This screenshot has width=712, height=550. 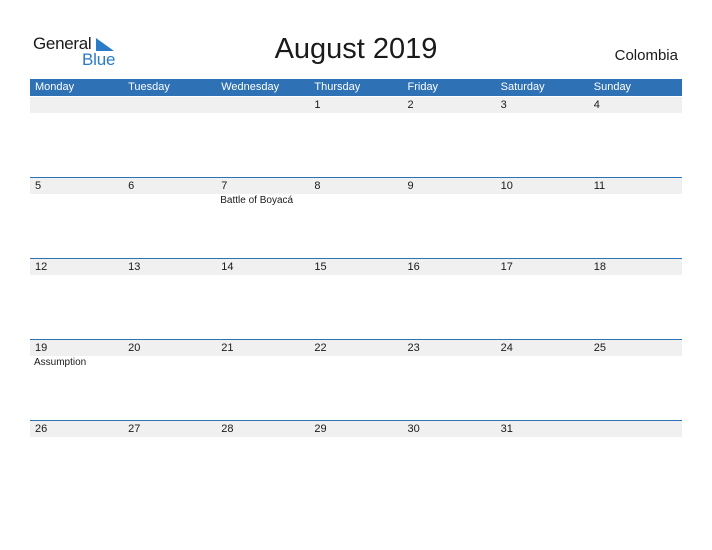 I want to click on holiday-label: Battle of Boyacá, so click(x=257, y=200).